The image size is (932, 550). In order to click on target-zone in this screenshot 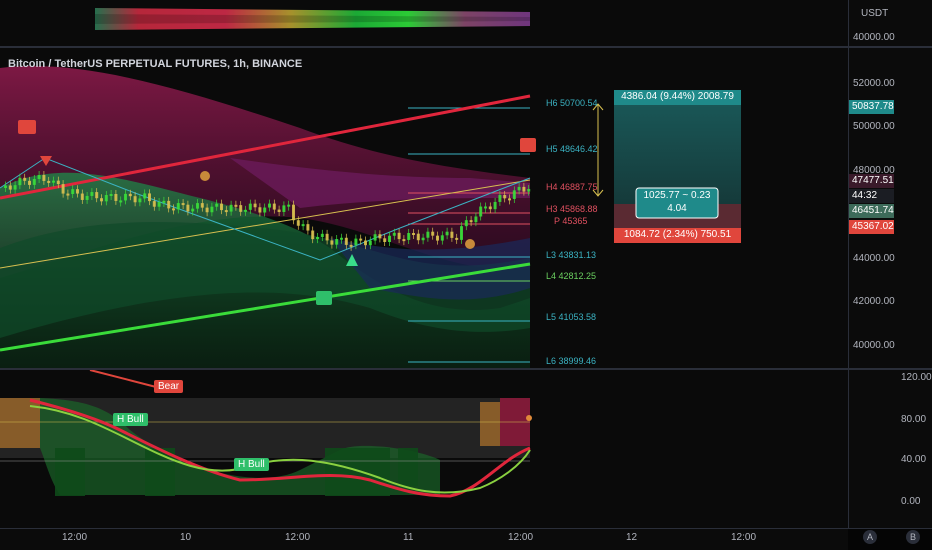, I will do `click(677, 147)`.